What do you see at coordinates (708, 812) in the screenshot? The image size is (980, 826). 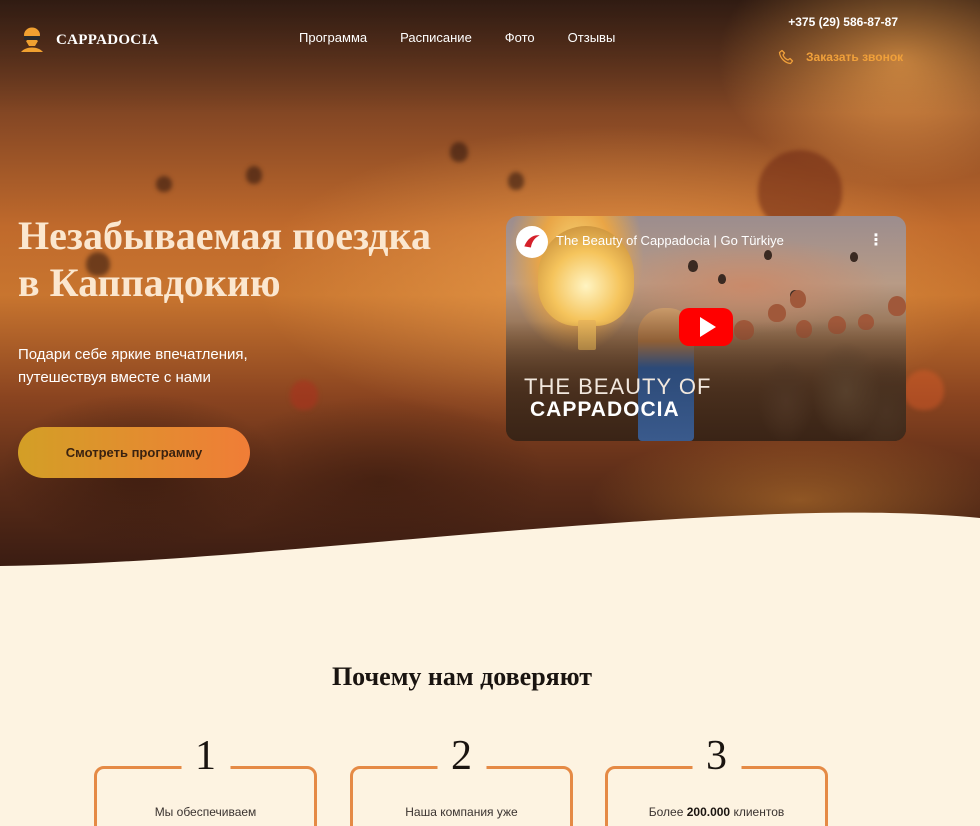 I see `card-text-bold: 200.000` at bounding box center [708, 812].